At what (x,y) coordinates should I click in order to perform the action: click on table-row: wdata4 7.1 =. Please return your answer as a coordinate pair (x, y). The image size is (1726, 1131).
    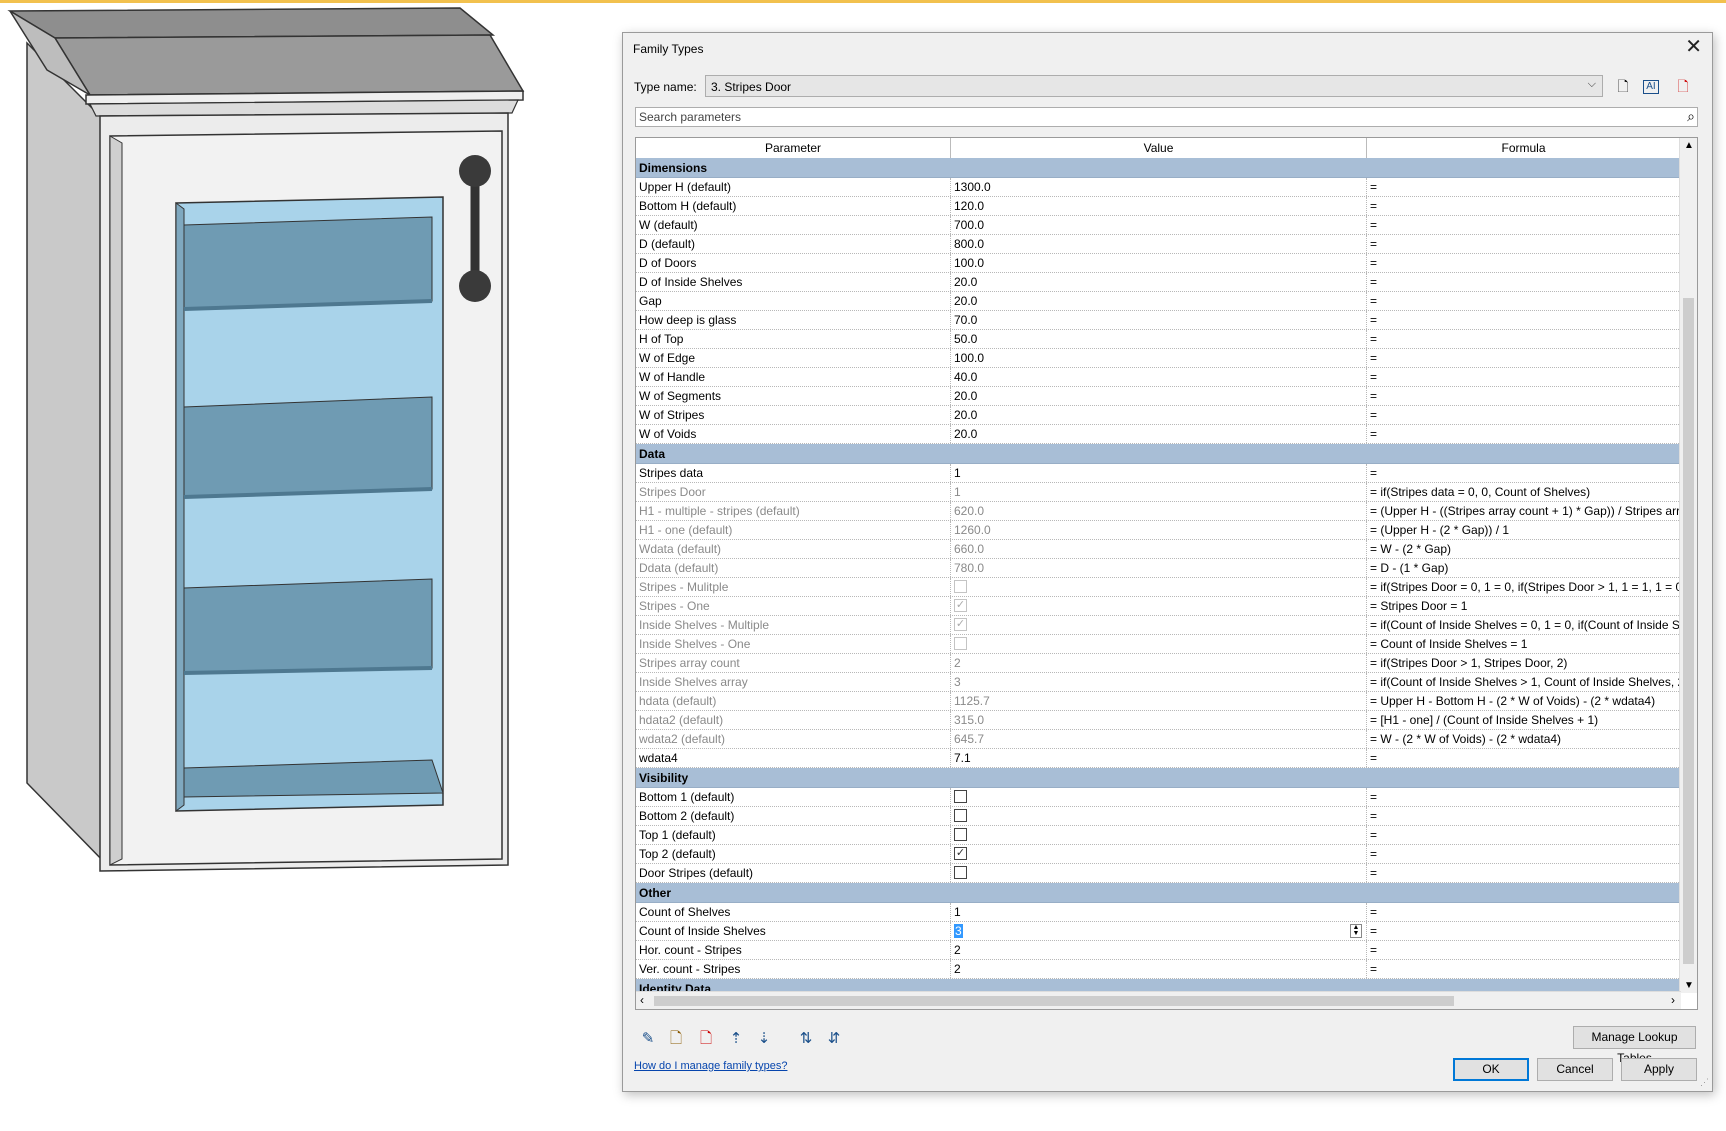
    Looking at the image, I should click on (1158, 758).